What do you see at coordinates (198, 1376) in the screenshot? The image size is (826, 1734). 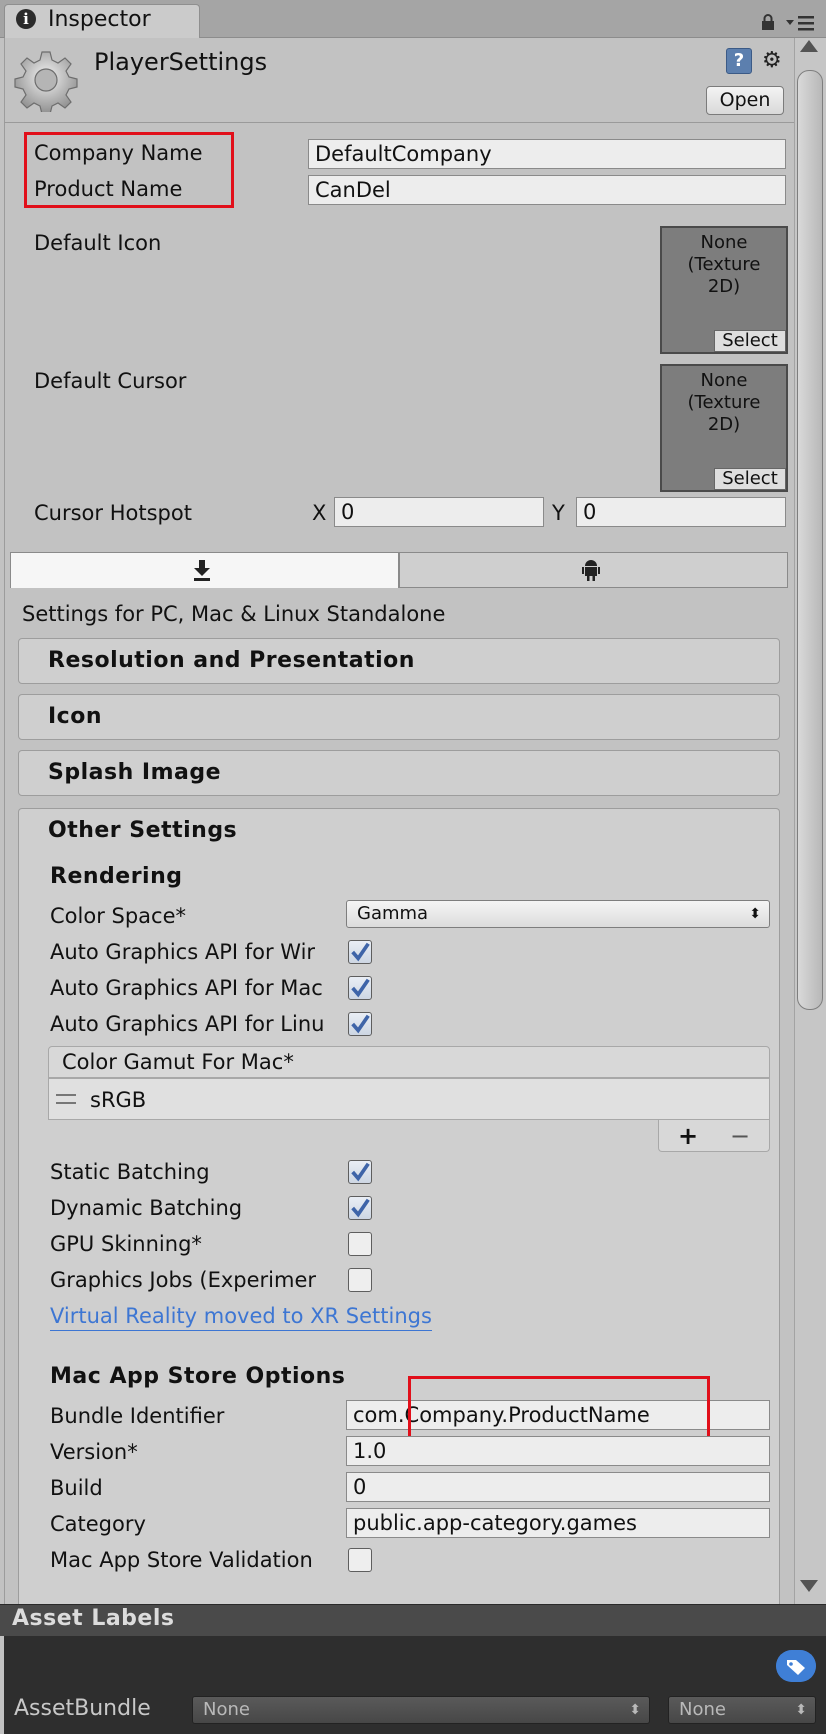 I see `mac-app-store-heading: Mac App Store Options` at bounding box center [198, 1376].